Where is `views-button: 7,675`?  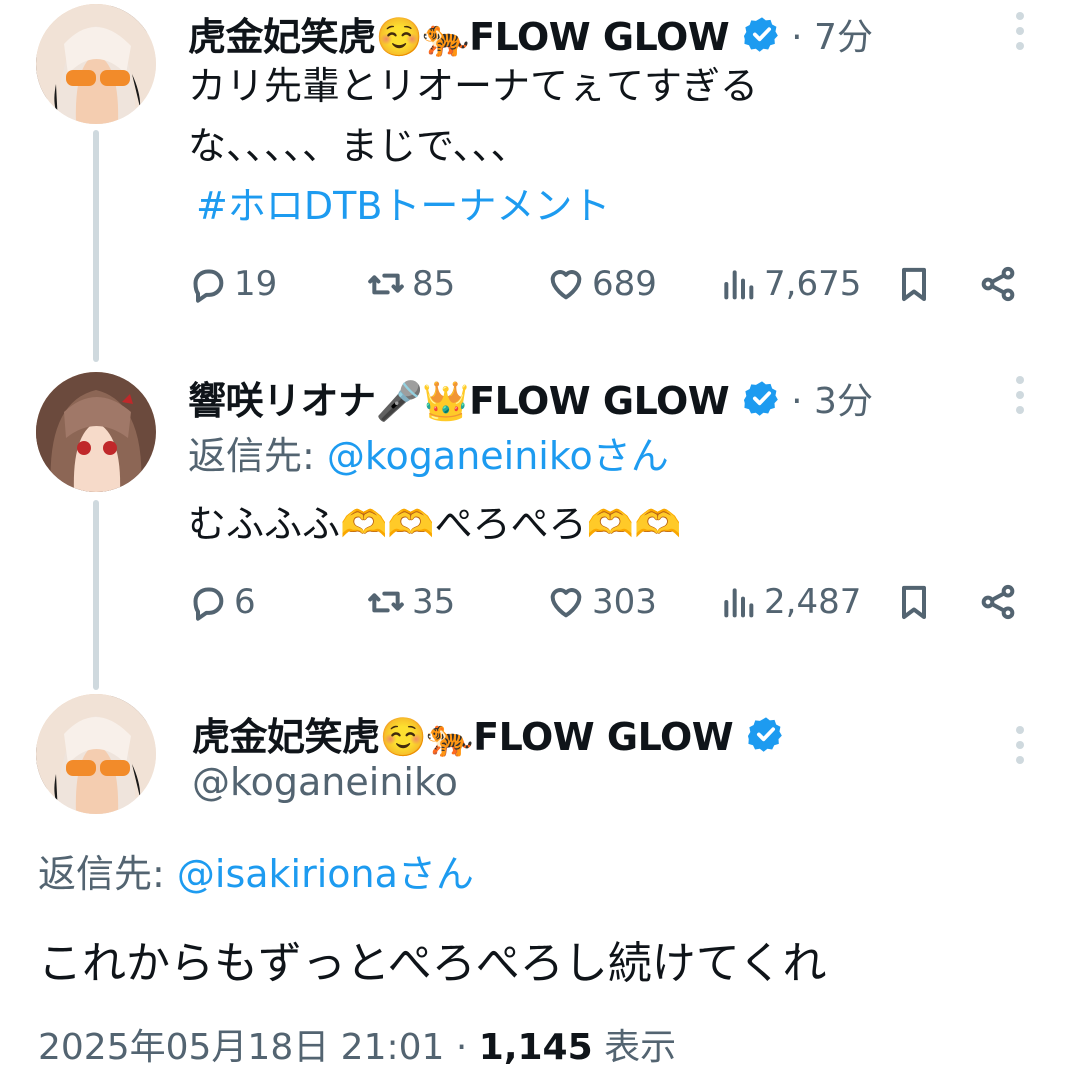
views-button: 7,675 is located at coordinates (789, 284).